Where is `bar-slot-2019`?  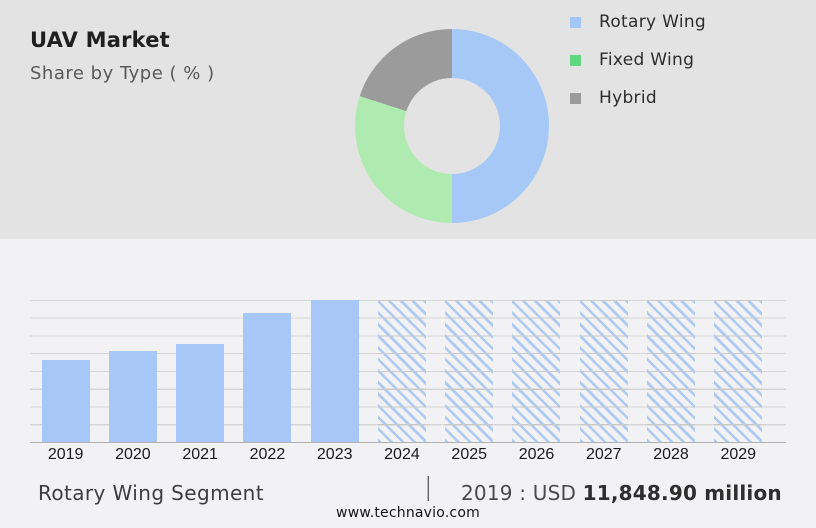
bar-slot-2019 is located at coordinates (65, 371).